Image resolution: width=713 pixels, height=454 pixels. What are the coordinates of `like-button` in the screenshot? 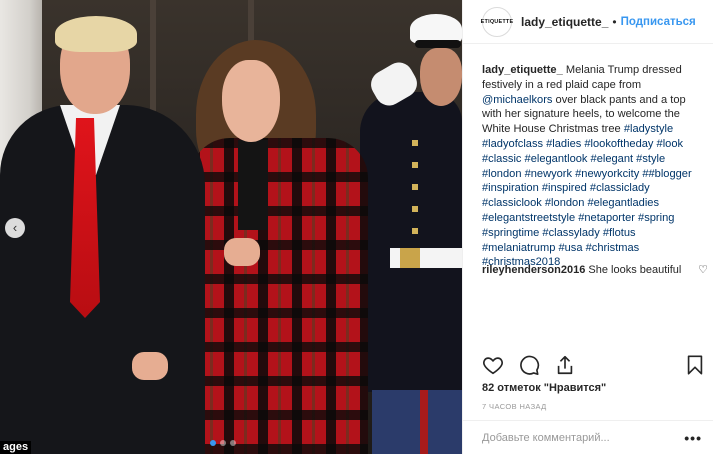 It's located at (494, 366).